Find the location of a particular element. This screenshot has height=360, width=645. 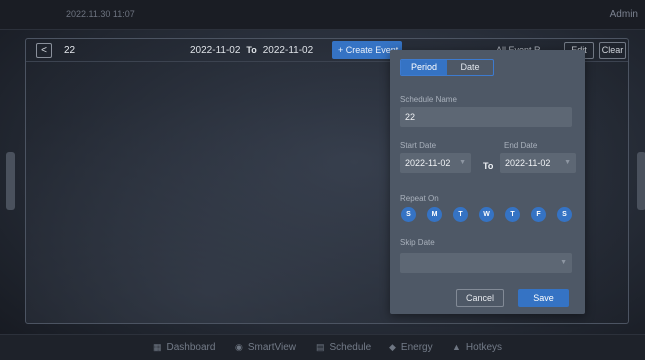

date-range: 2022-11-02 To 2022-11-02 is located at coordinates (251, 50).